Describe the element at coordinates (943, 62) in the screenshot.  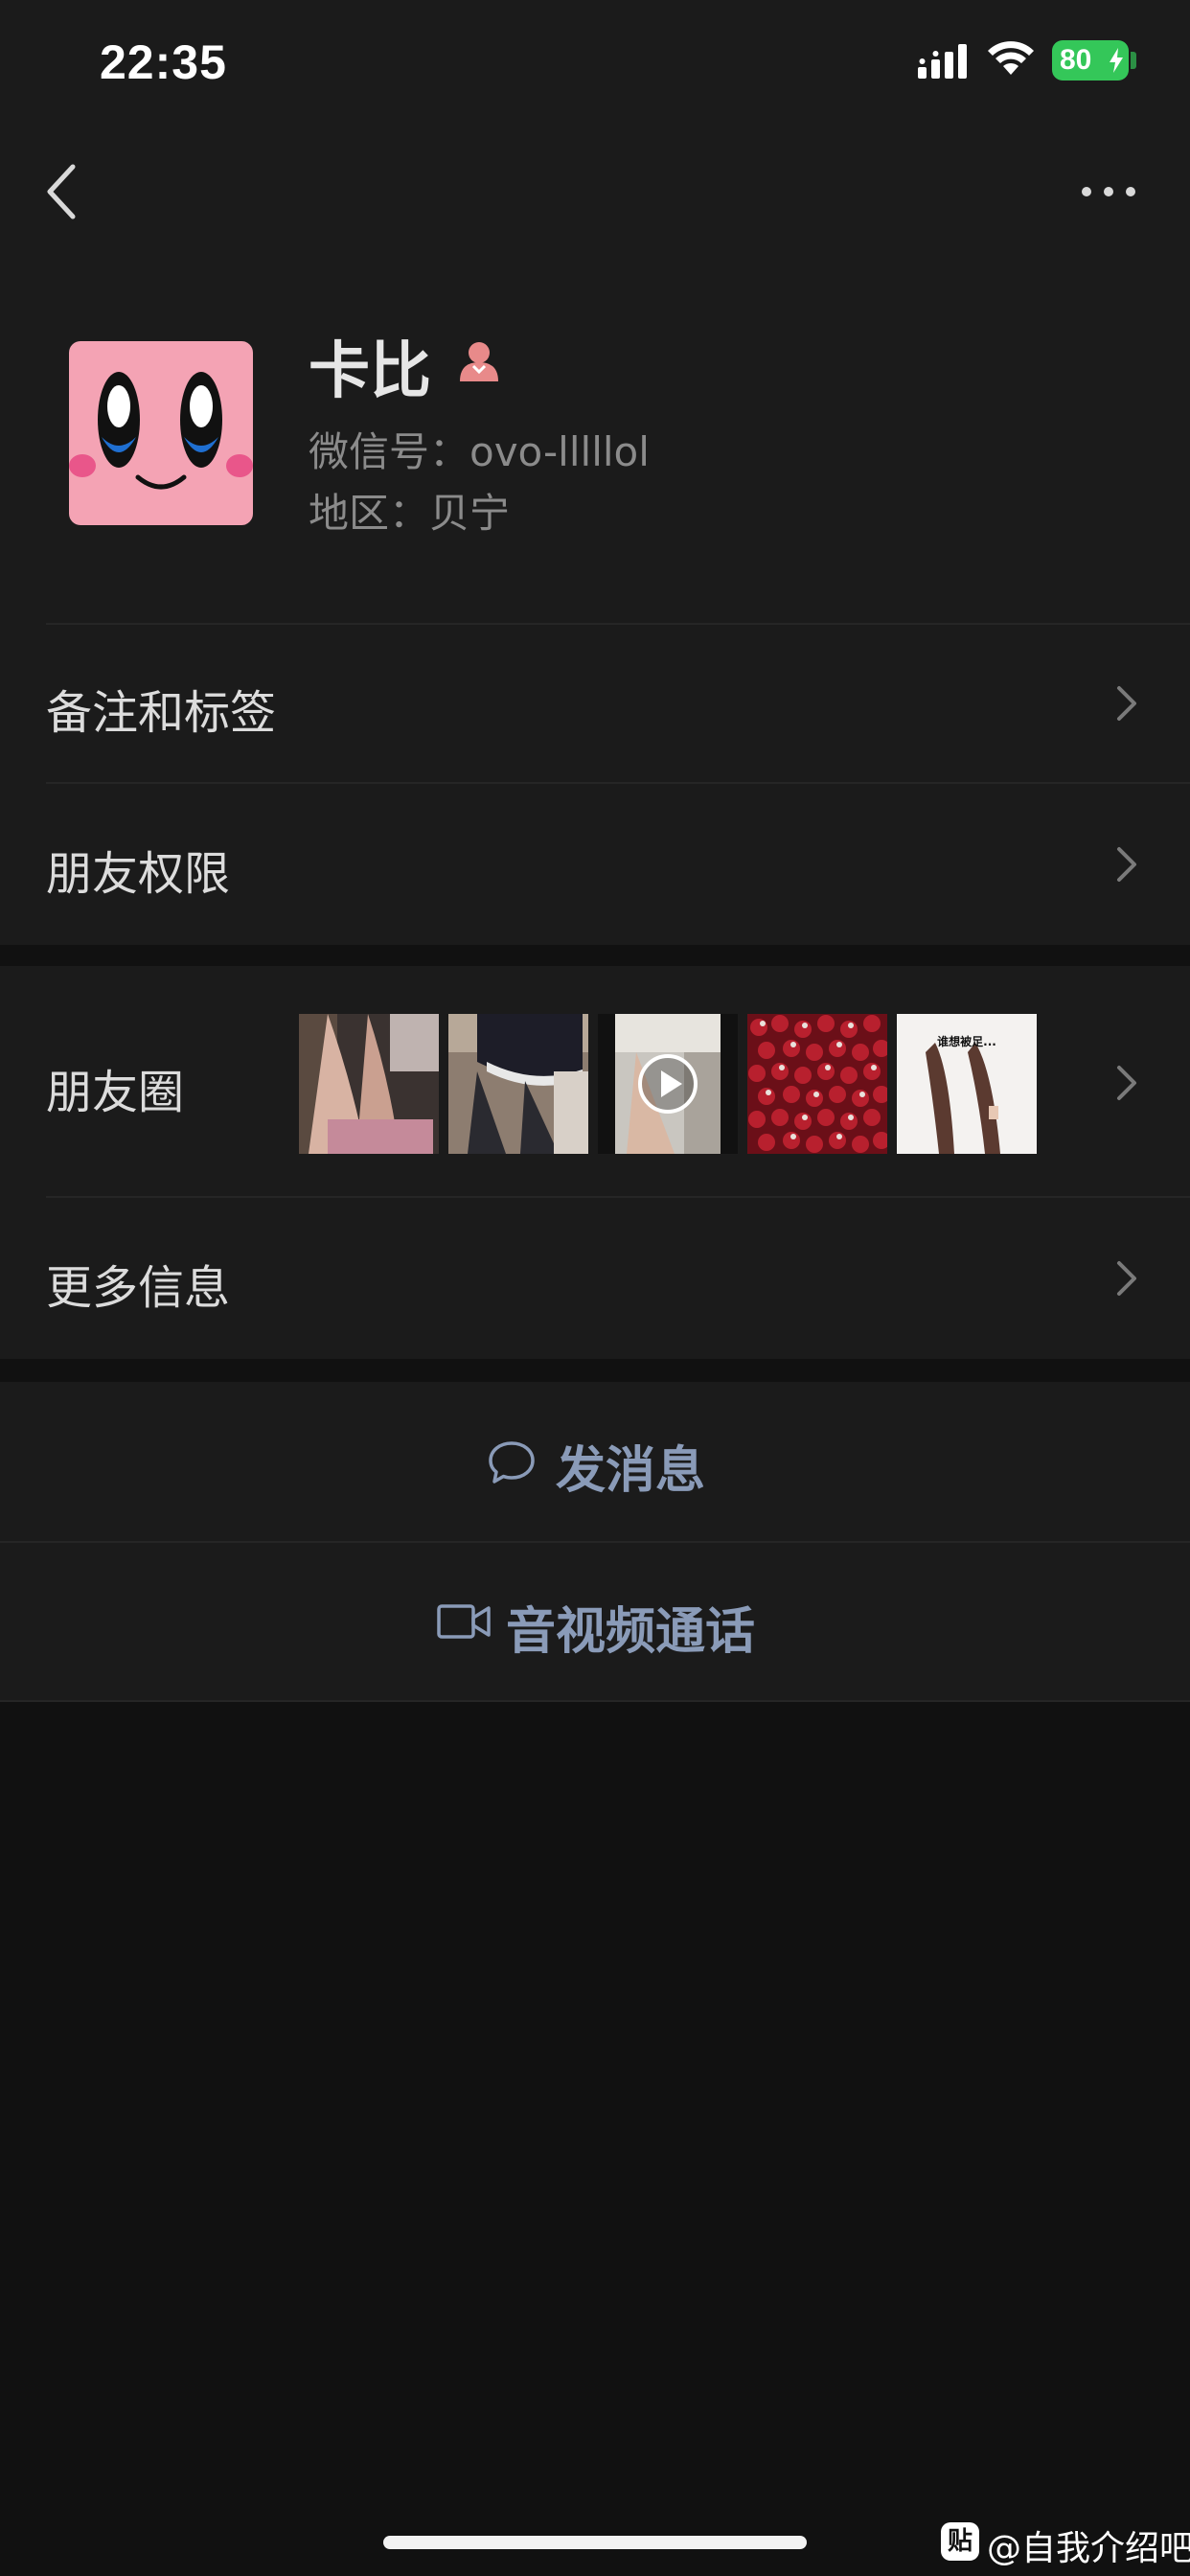
I see `signal-icon` at that location.